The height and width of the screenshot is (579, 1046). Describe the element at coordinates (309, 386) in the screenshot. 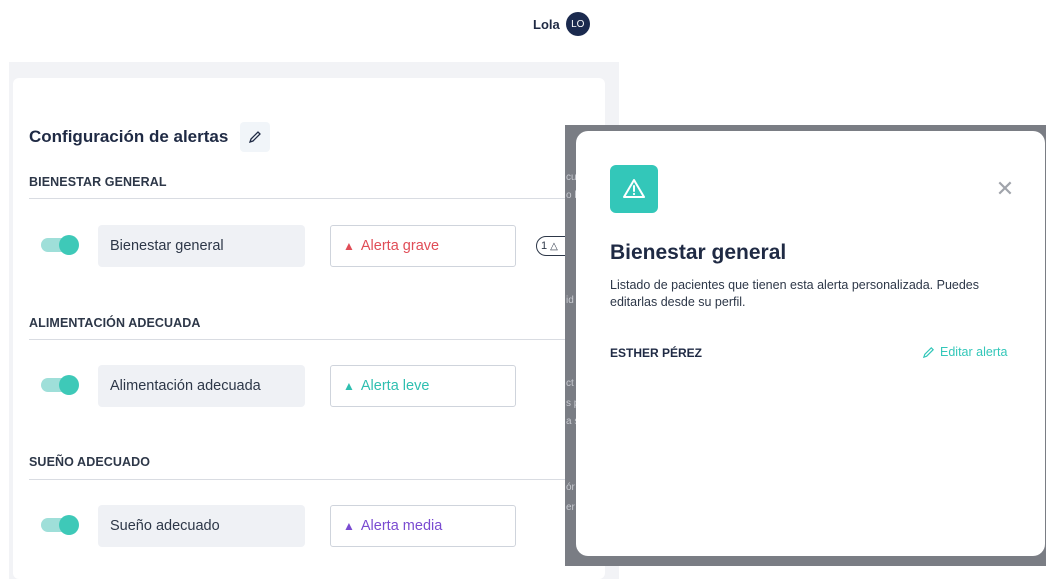

I see `alert-row-alimentacion: Alimentación adecuada ▲ Alerta leve` at that location.